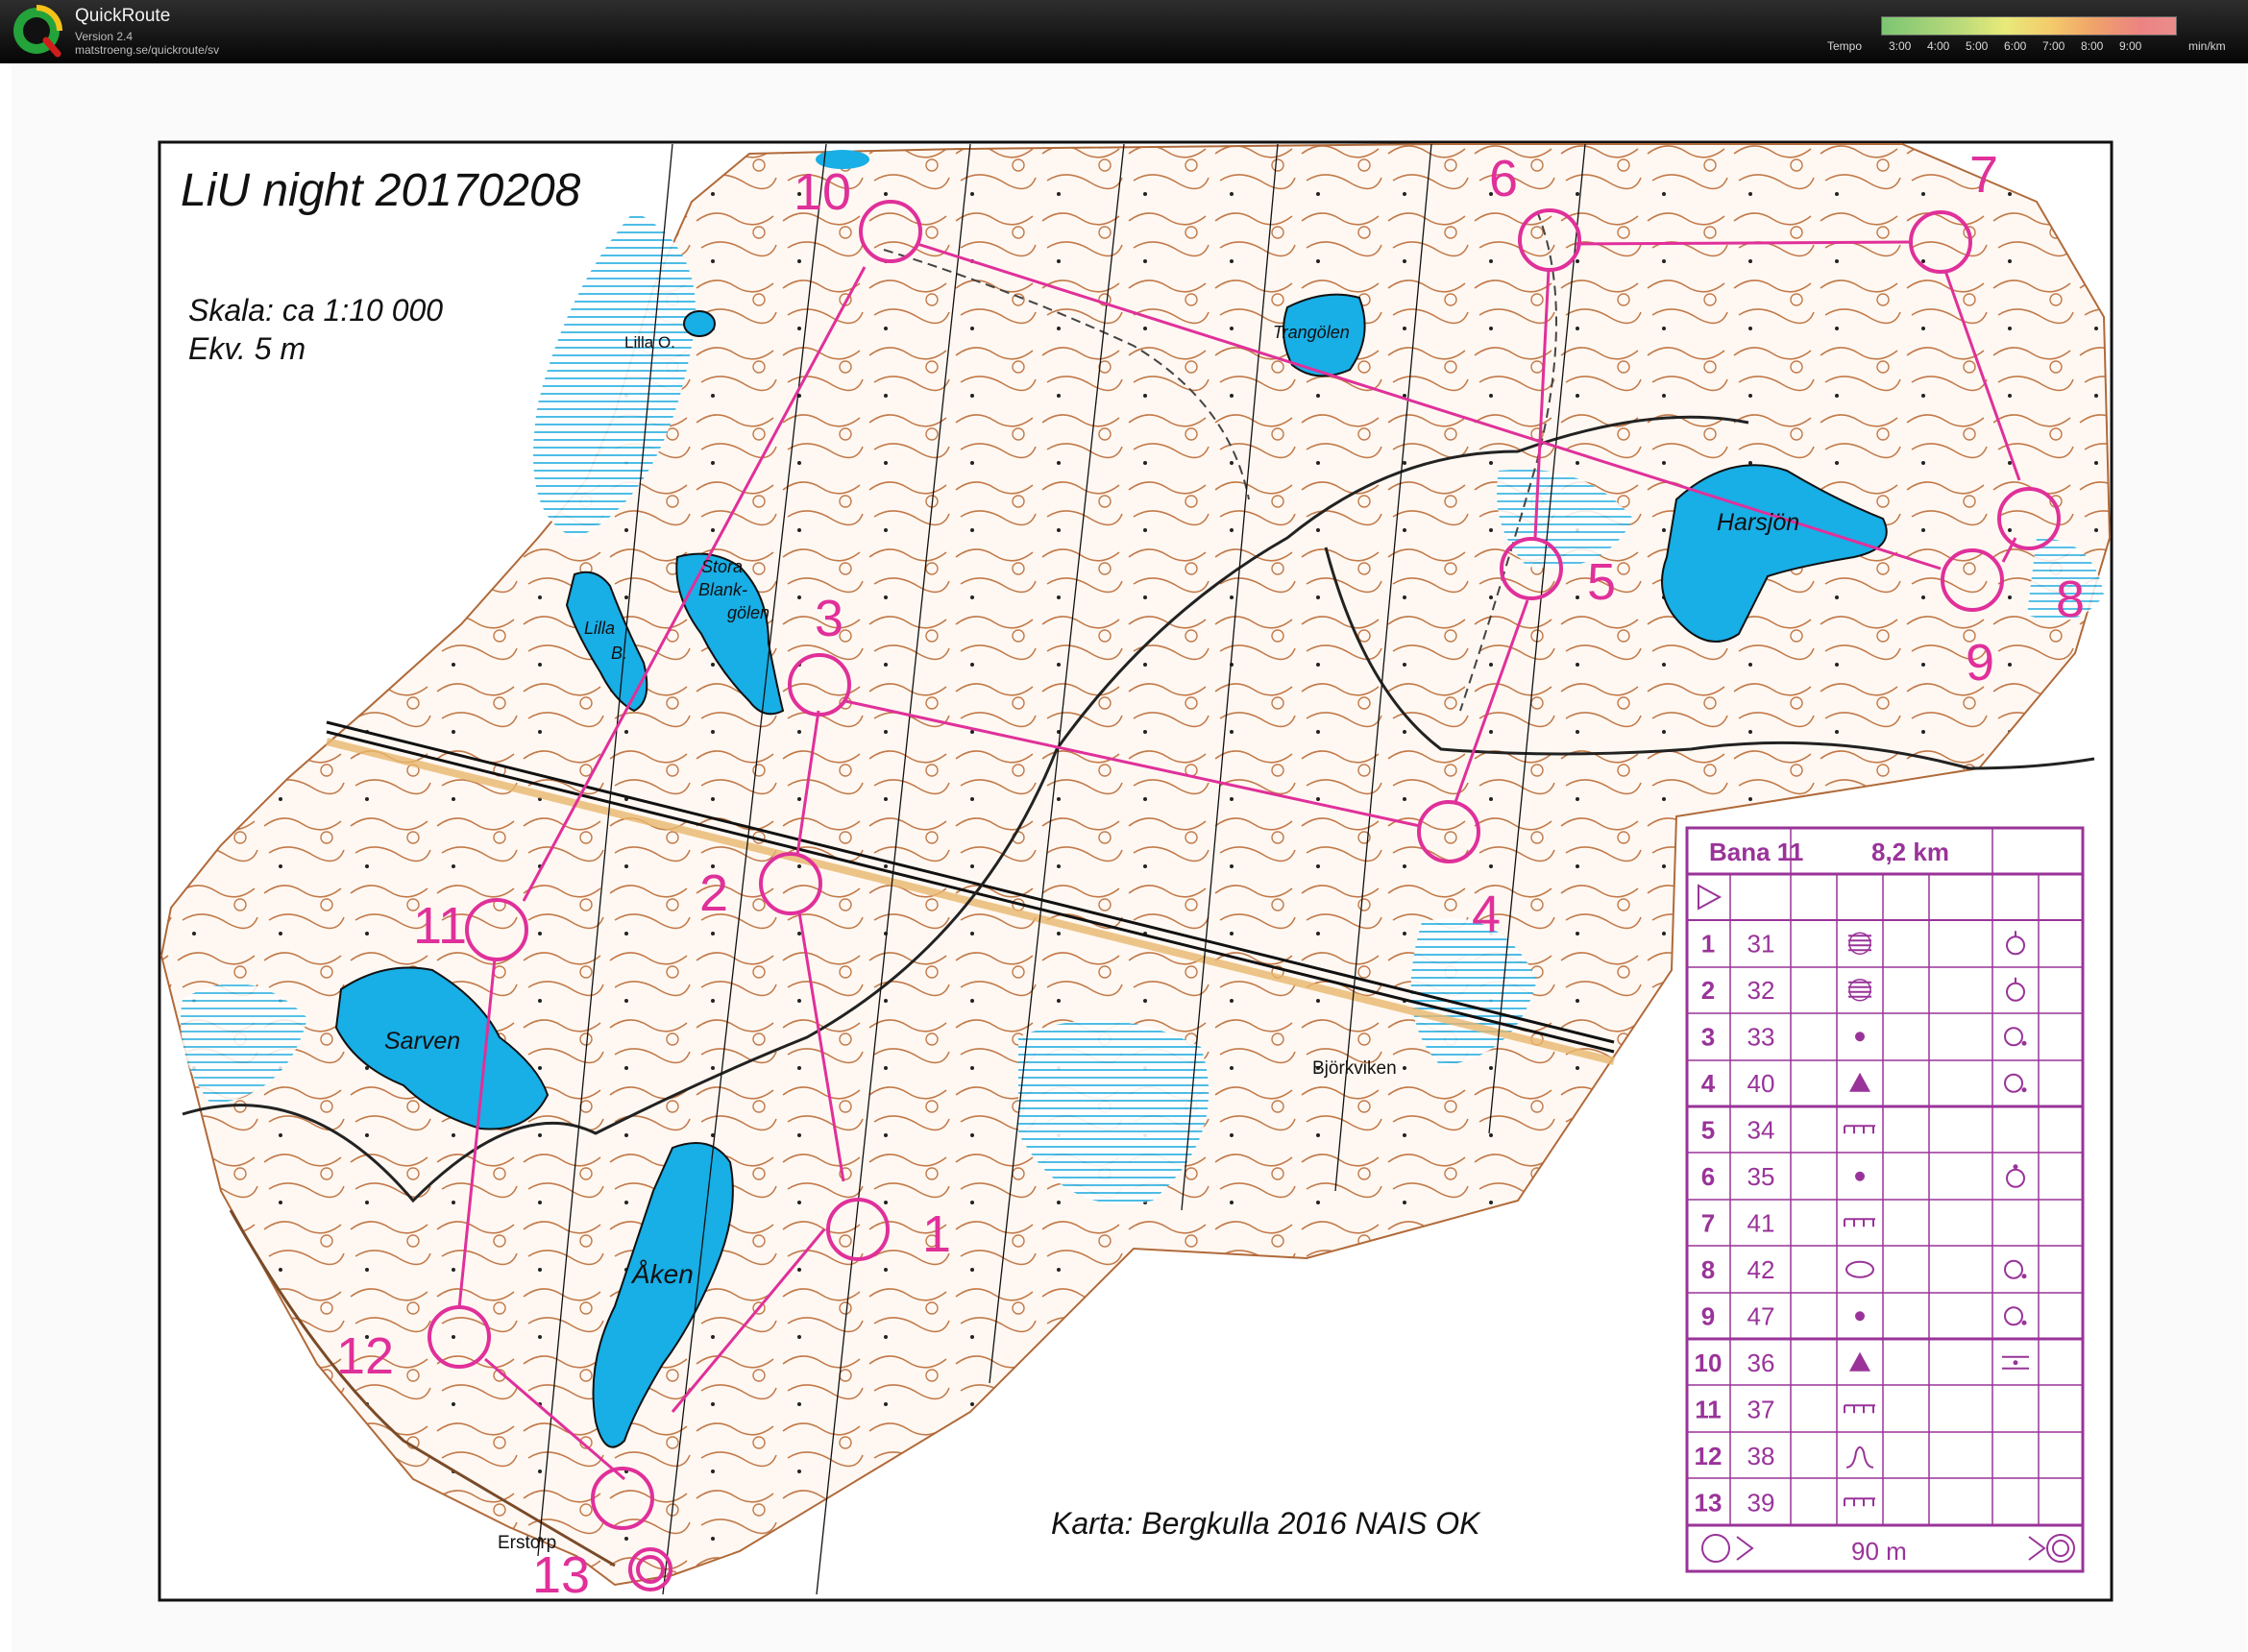 The image size is (2248, 1652). I want to click on control-code: 35, so click(1761, 1176).